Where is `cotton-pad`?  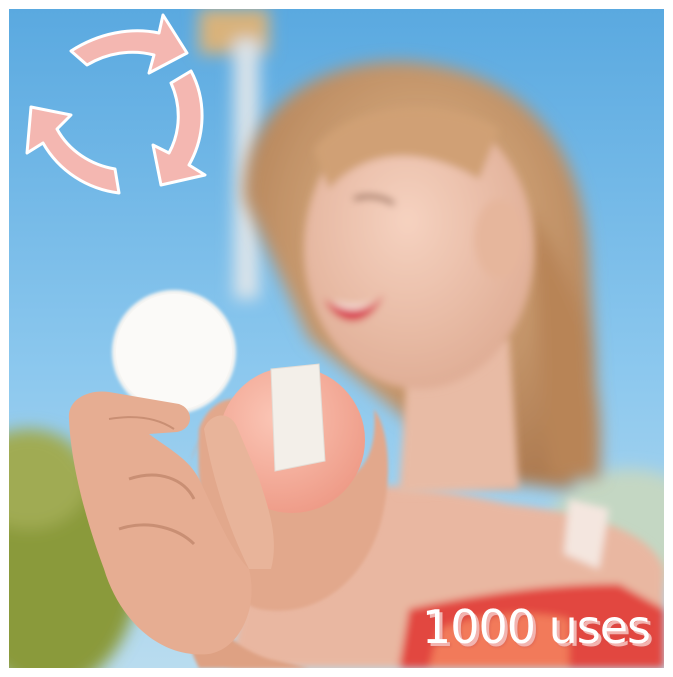 cotton-pad is located at coordinates (174, 352).